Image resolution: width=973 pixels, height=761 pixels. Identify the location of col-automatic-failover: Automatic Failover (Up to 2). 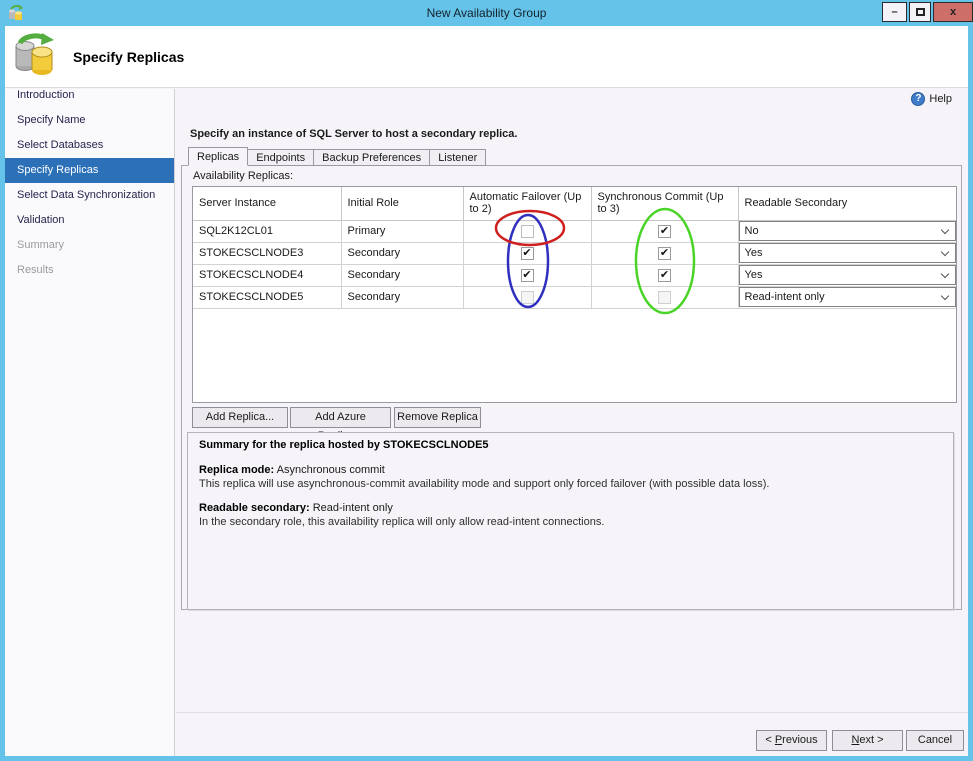
(527, 204).